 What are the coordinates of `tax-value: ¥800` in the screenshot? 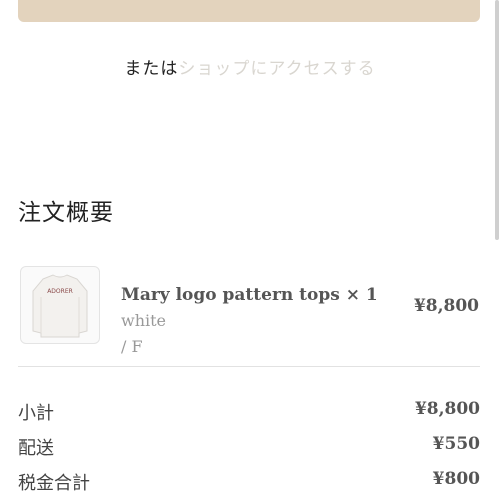 It's located at (456, 479).